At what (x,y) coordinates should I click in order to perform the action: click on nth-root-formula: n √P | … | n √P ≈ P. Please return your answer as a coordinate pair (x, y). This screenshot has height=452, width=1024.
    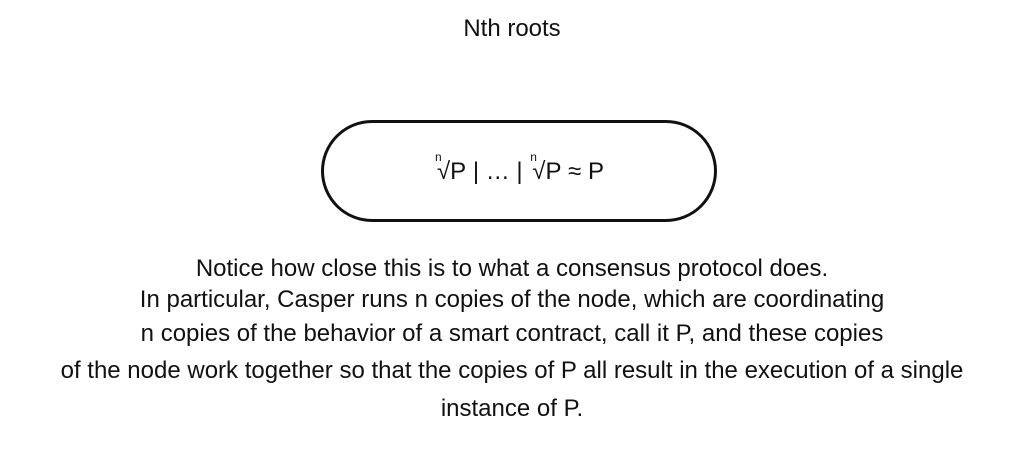
    Looking at the image, I should click on (519, 168).